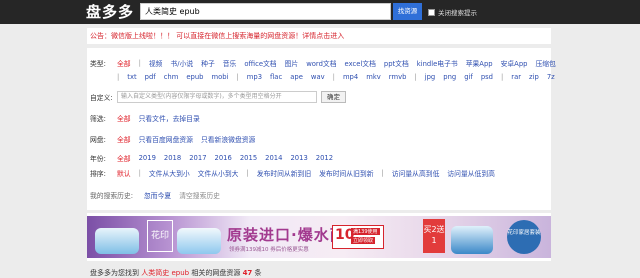 This screenshot has width=640, height=278. Describe the element at coordinates (199, 195) in the screenshot. I see `clear-history-link: 清空搜索历史` at that location.